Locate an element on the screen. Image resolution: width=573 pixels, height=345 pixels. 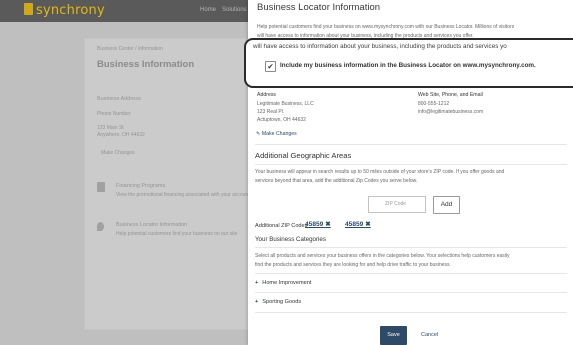
contact-line: 800-555-1212 is located at coordinates (434, 104).